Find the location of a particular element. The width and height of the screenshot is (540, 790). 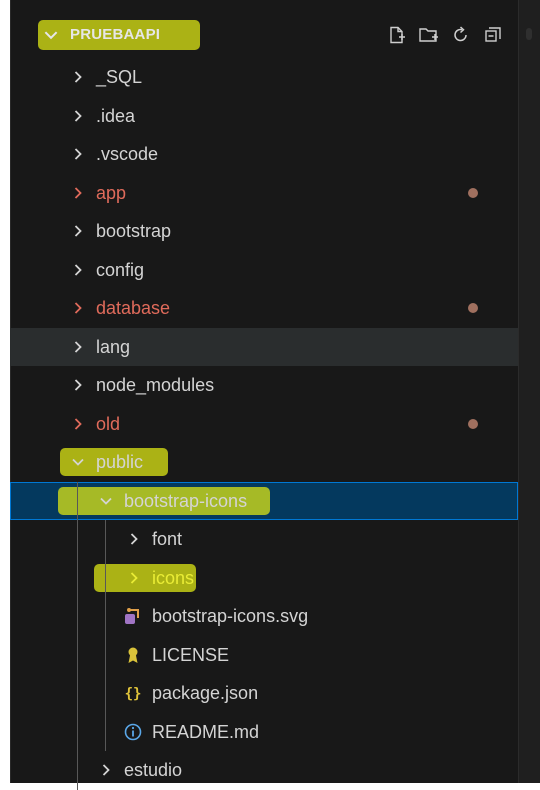

tree-folder-sql: _SQL is located at coordinates (264, 77).